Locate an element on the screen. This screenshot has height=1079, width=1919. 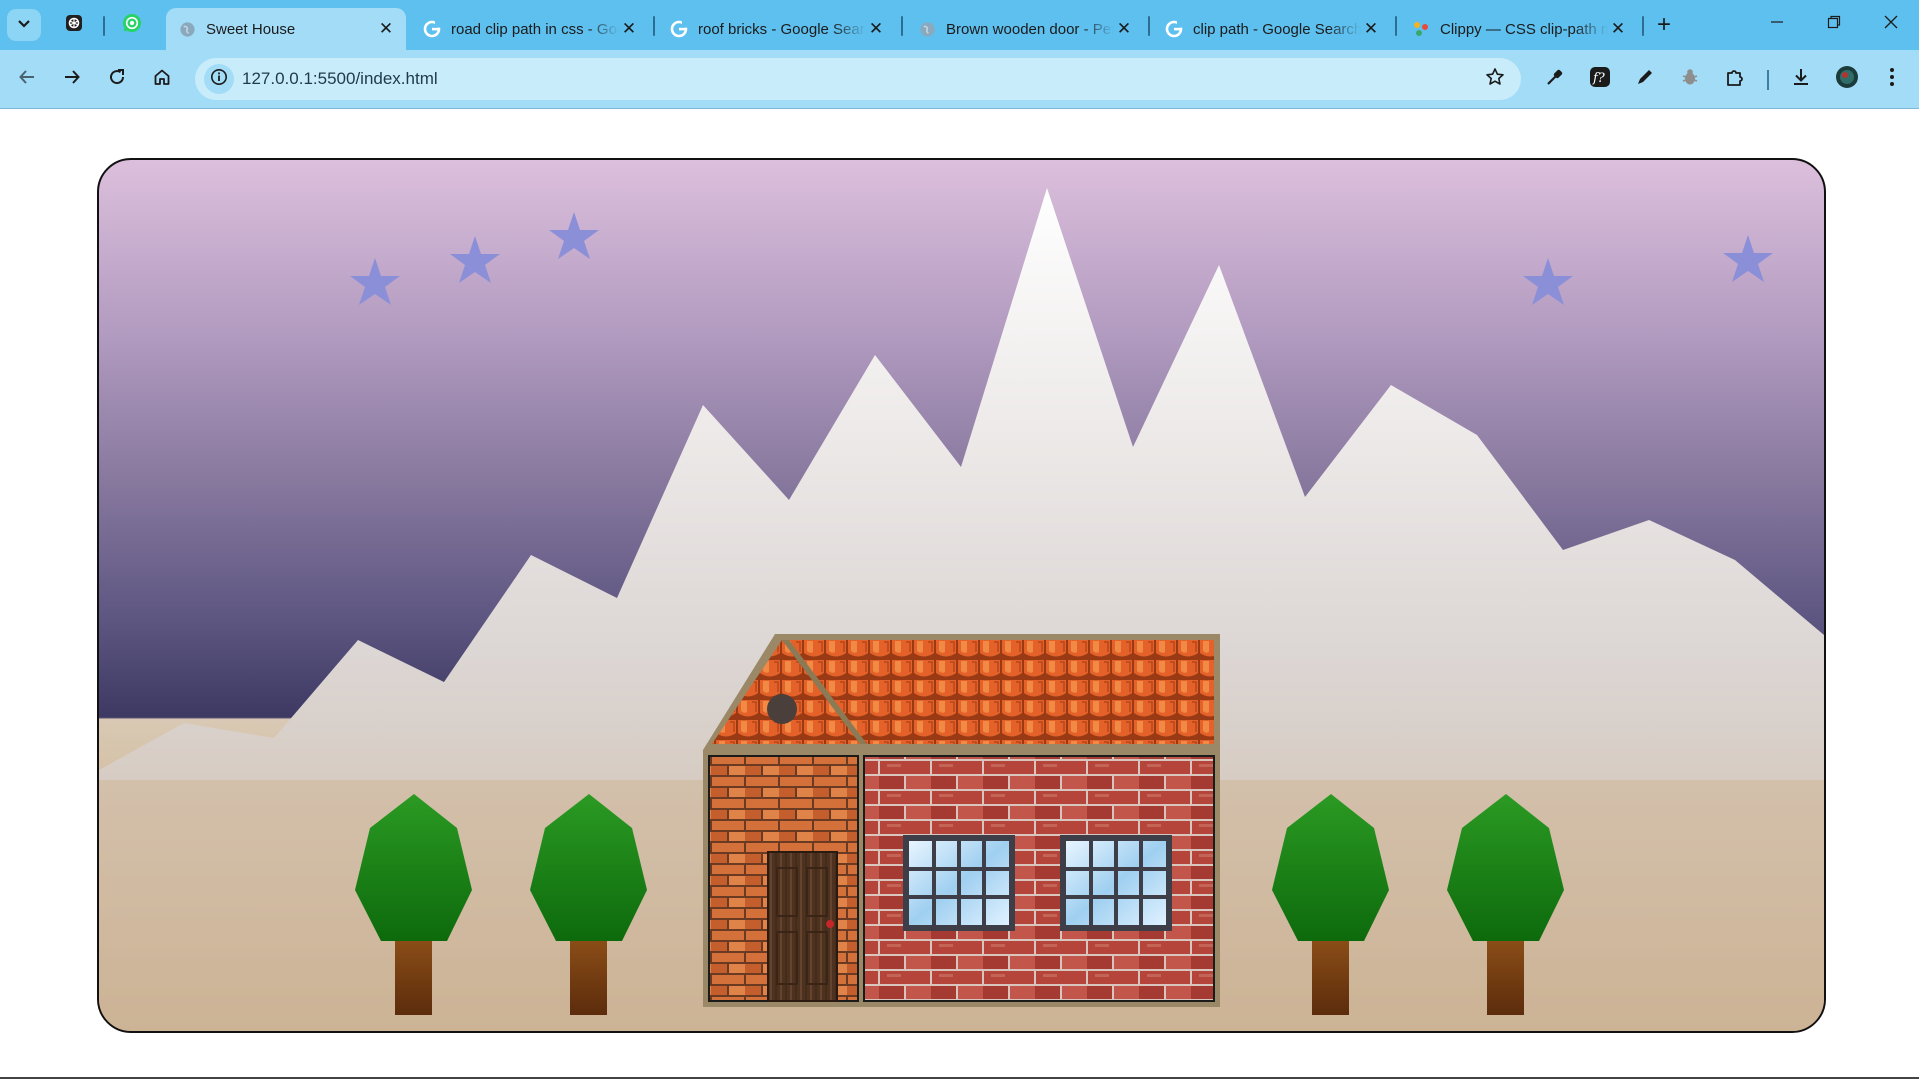
minimize-icon is located at coordinates (1777, 24).